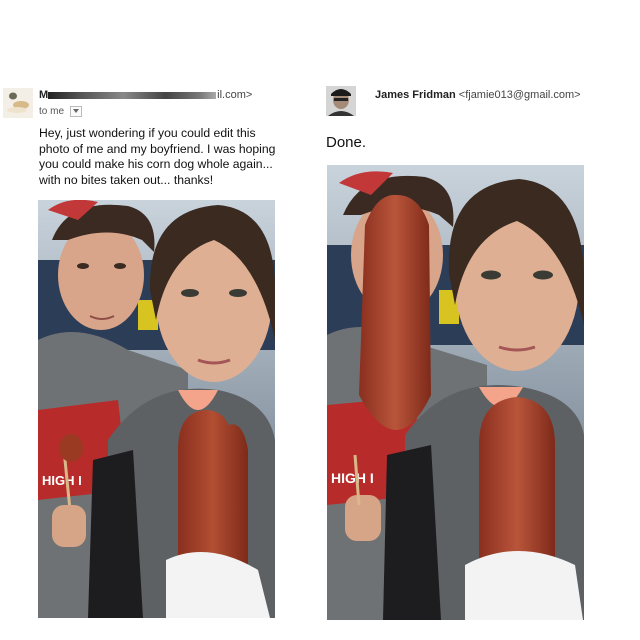  I want to click on reply-sender-line: James Fridman <fjamie013@gmail.com>, so click(478, 95).